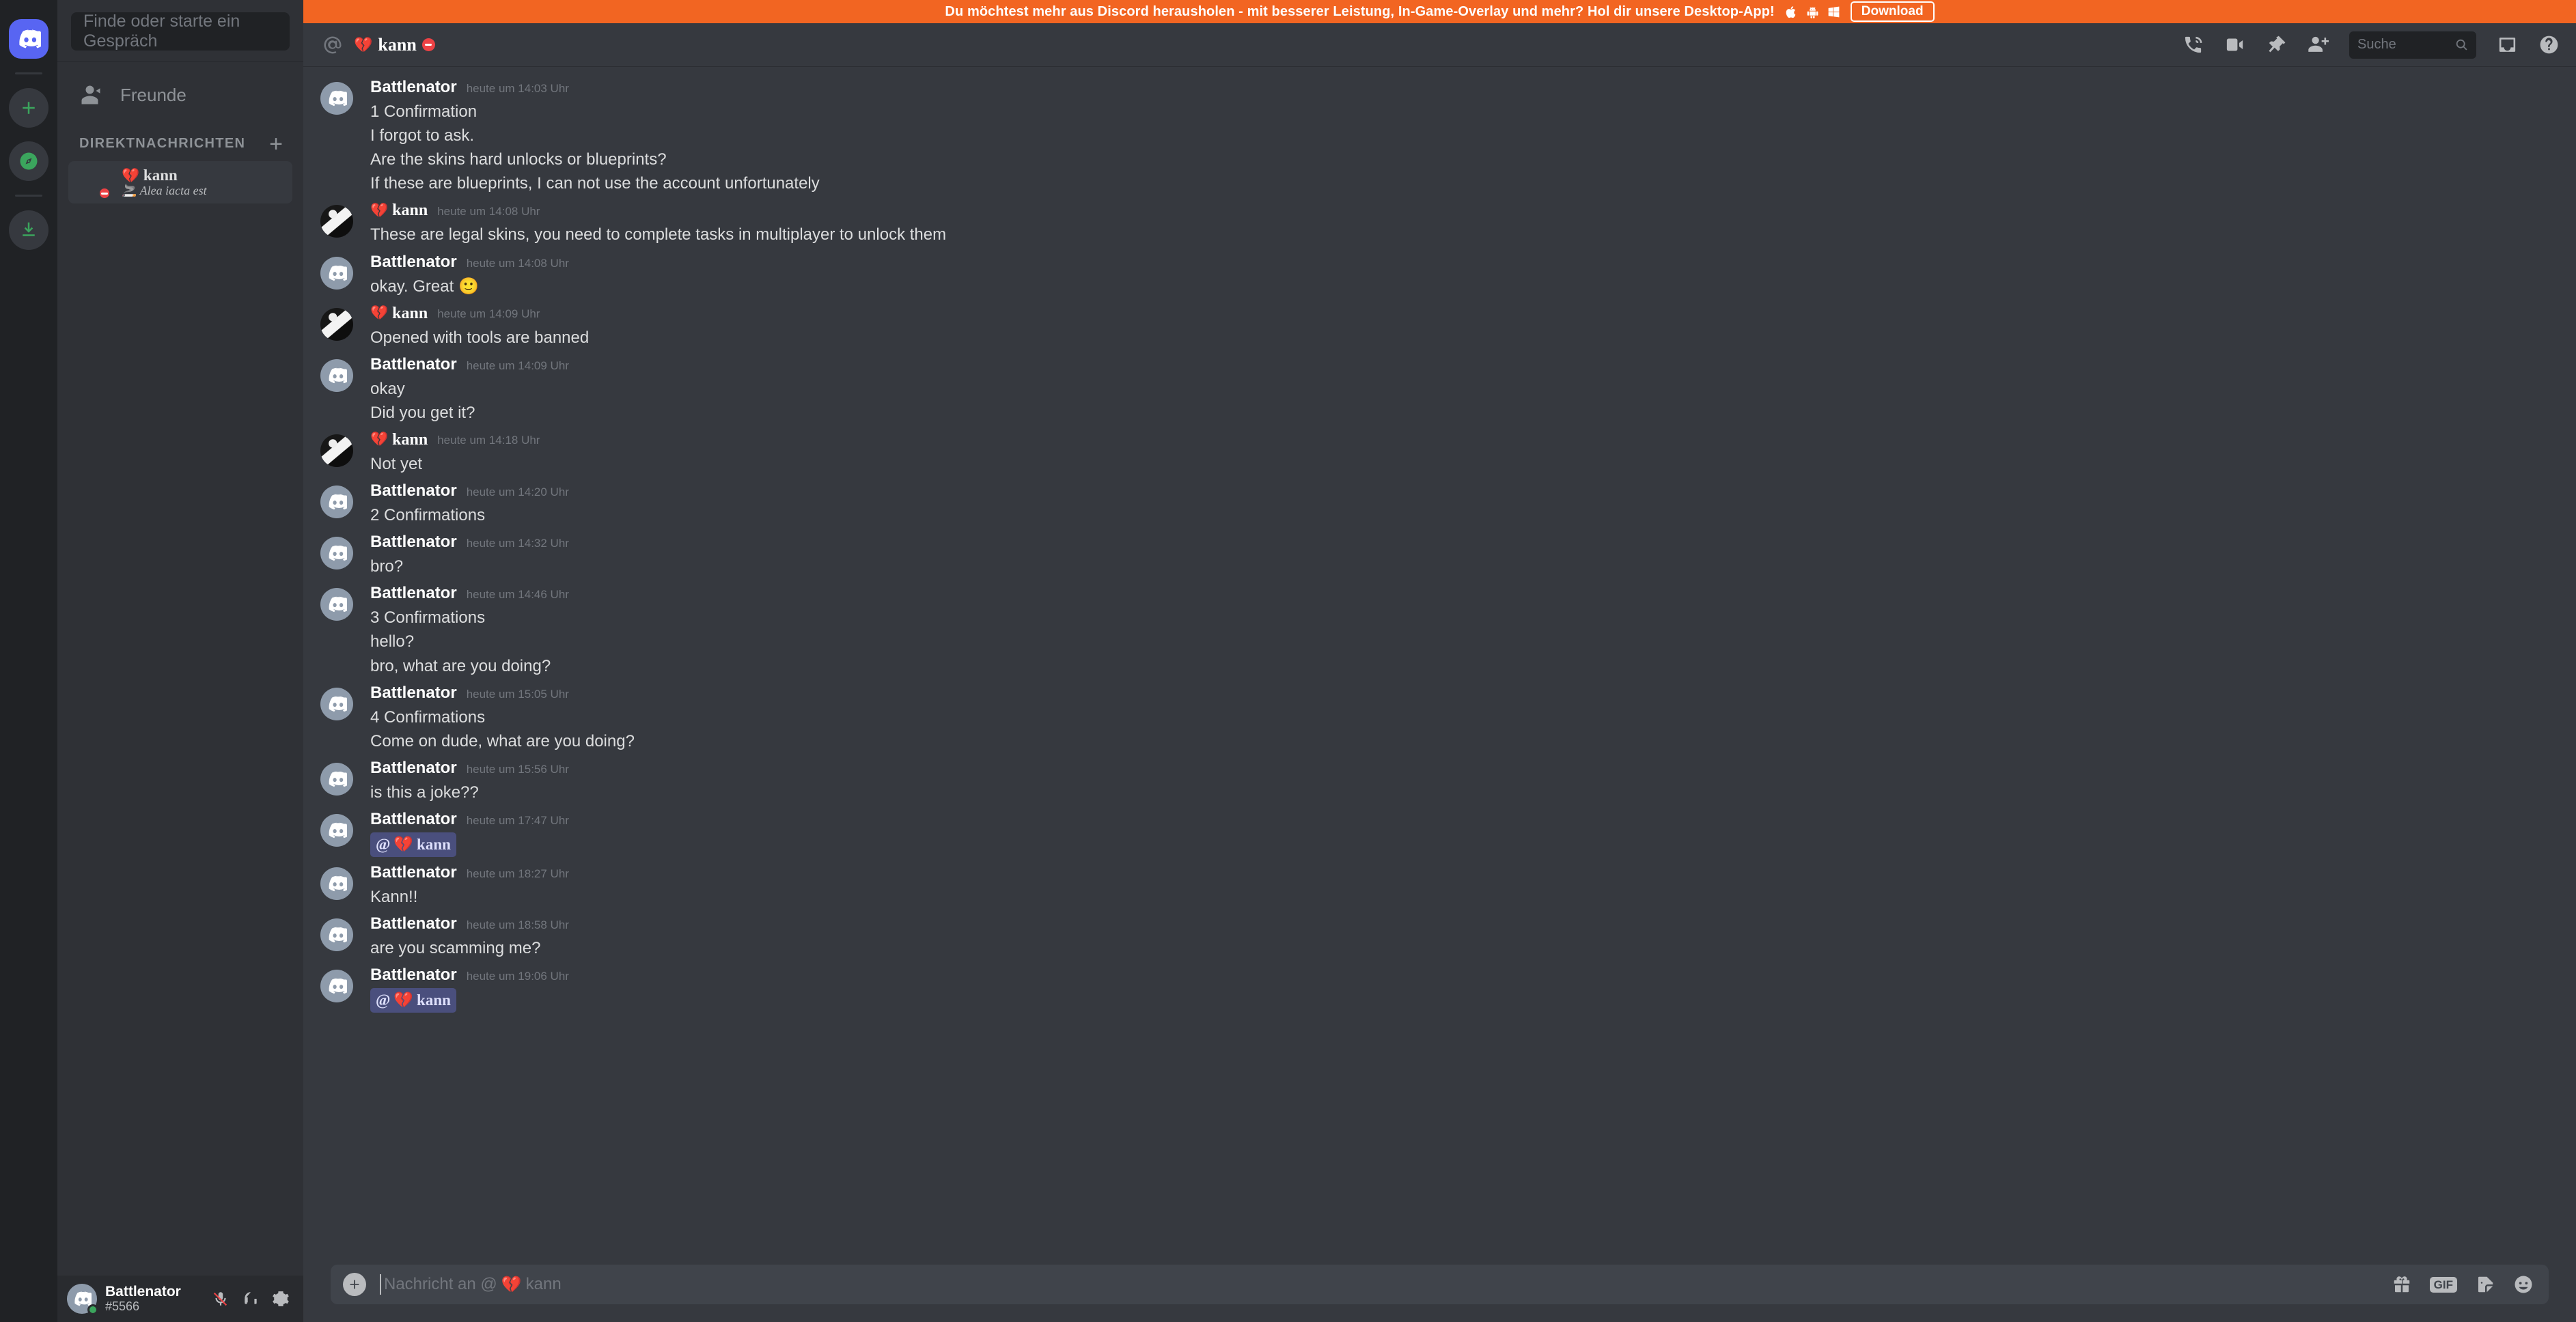 The width and height of the screenshot is (2576, 1322). I want to click on apple-icon, so click(1792, 12).